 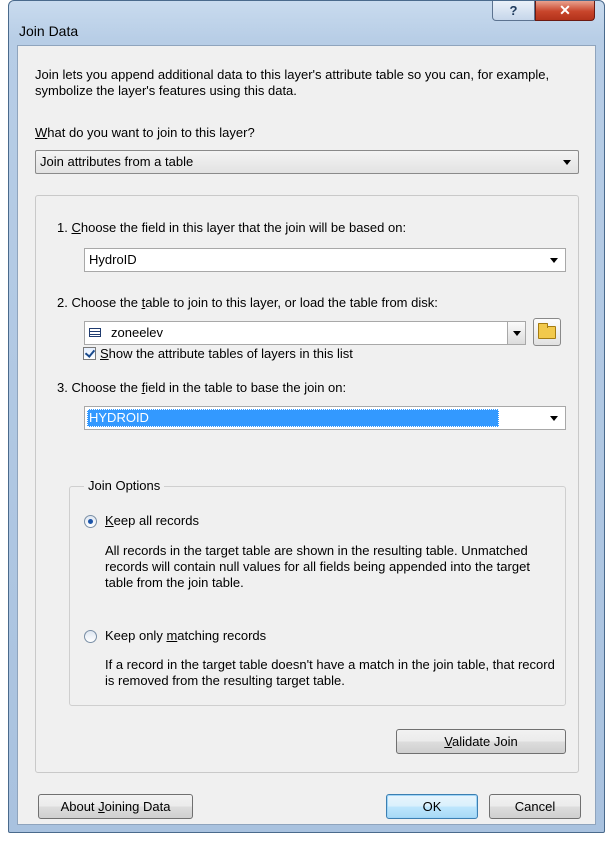 What do you see at coordinates (137, 332) in the screenshot?
I see `join-table-value: zoneelev` at bounding box center [137, 332].